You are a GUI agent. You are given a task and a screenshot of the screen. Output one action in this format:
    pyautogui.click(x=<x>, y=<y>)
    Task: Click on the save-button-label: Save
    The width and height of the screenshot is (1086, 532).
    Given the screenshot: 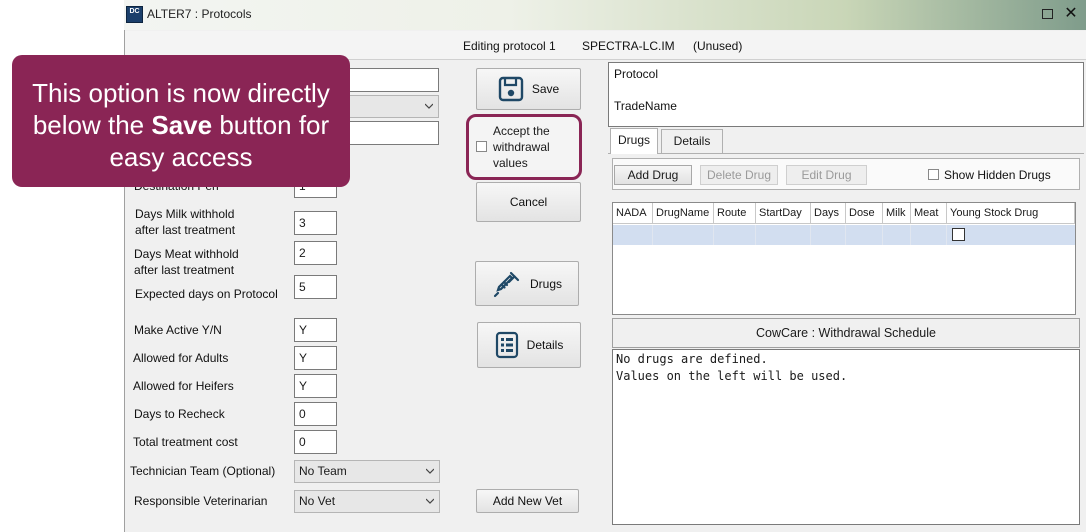 What is the action you would take?
    pyautogui.click(x=545, y=89)
    